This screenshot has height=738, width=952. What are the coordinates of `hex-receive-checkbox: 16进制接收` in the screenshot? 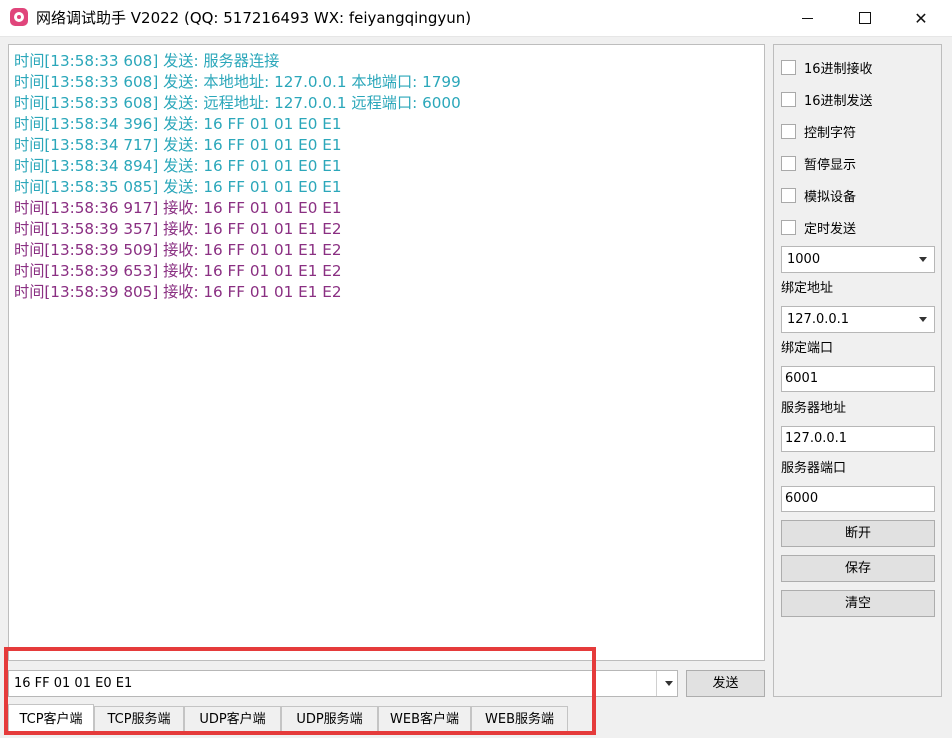 It's located at (827, 67).